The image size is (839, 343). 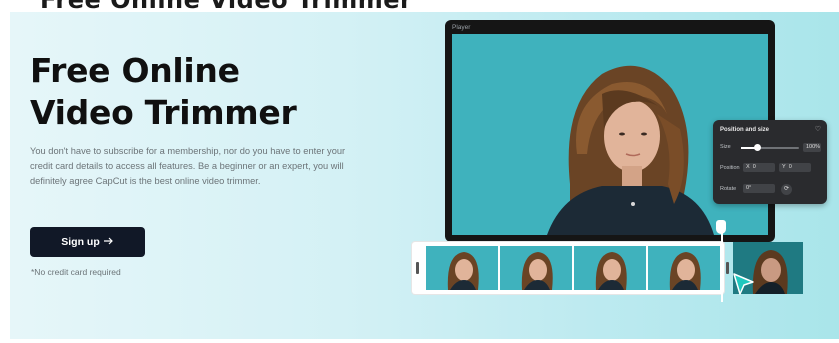 I want to click on x-value: 0, so click(x=754, y=167).